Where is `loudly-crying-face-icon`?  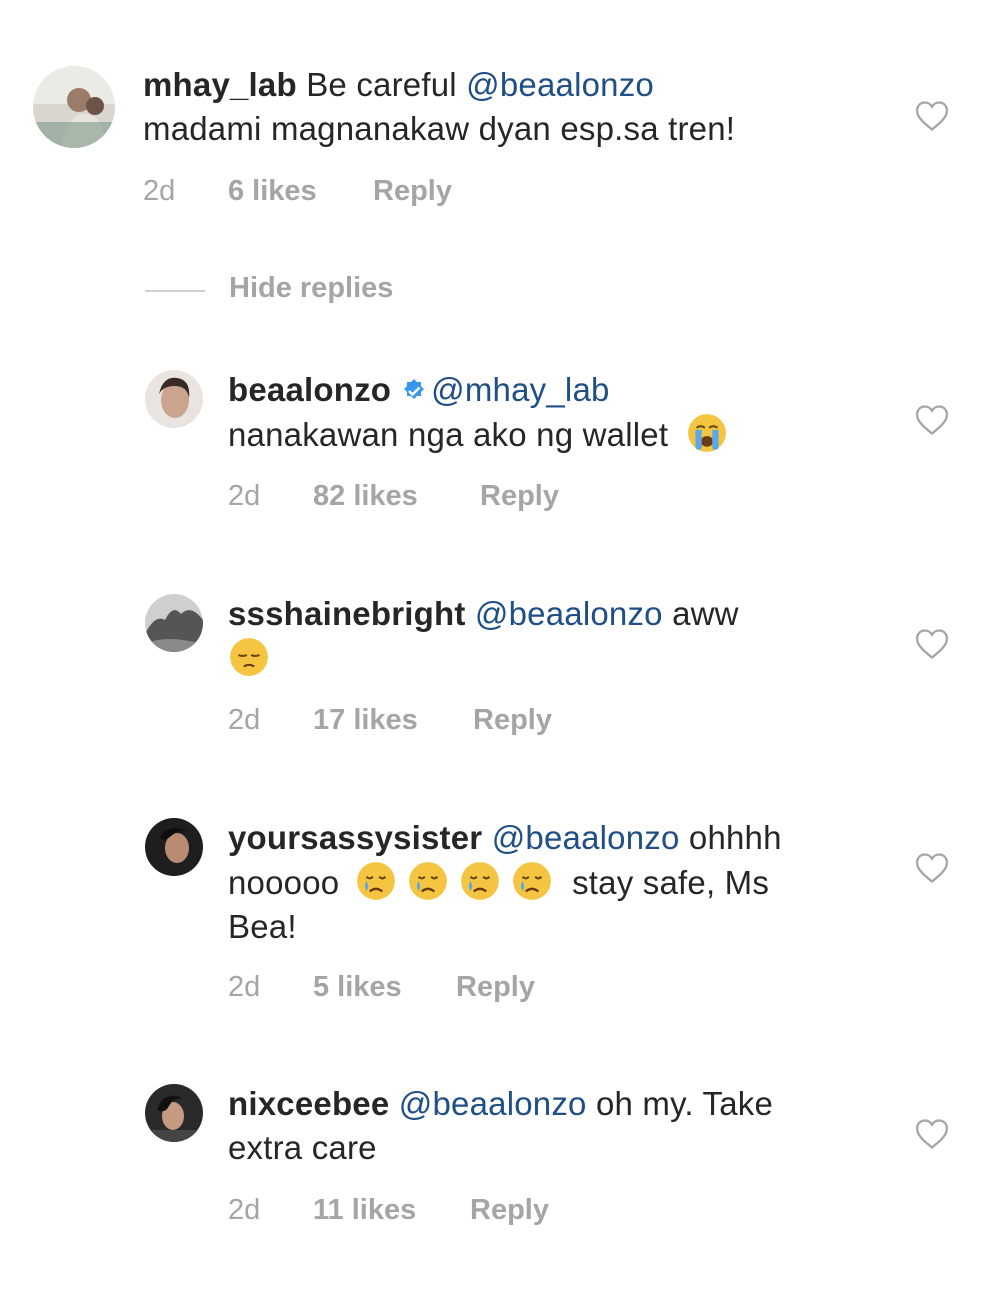 loudly-crying-face-icon is located at coordinates (707, 433).